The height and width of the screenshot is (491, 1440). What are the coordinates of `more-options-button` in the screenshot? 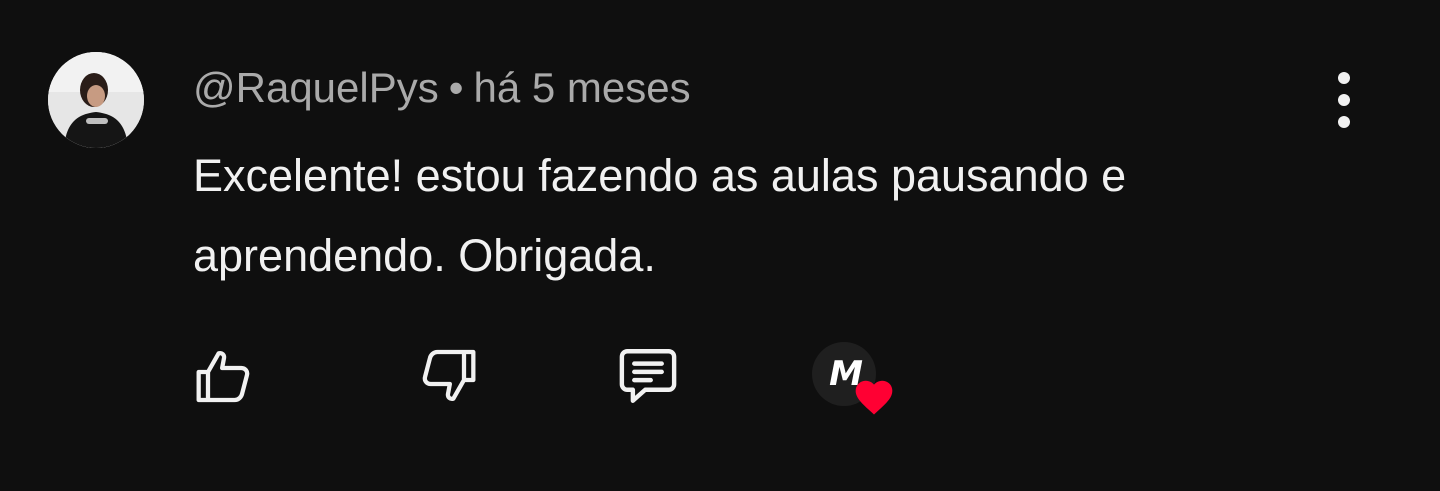 It's located at (1344, 100).